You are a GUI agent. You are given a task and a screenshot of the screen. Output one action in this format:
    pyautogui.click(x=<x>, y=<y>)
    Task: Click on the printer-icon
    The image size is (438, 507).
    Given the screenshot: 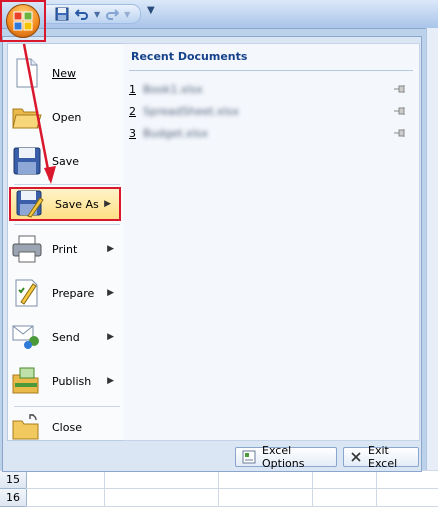 What is the action you would take?
    pyautogui.click(x=27, y=249)
    